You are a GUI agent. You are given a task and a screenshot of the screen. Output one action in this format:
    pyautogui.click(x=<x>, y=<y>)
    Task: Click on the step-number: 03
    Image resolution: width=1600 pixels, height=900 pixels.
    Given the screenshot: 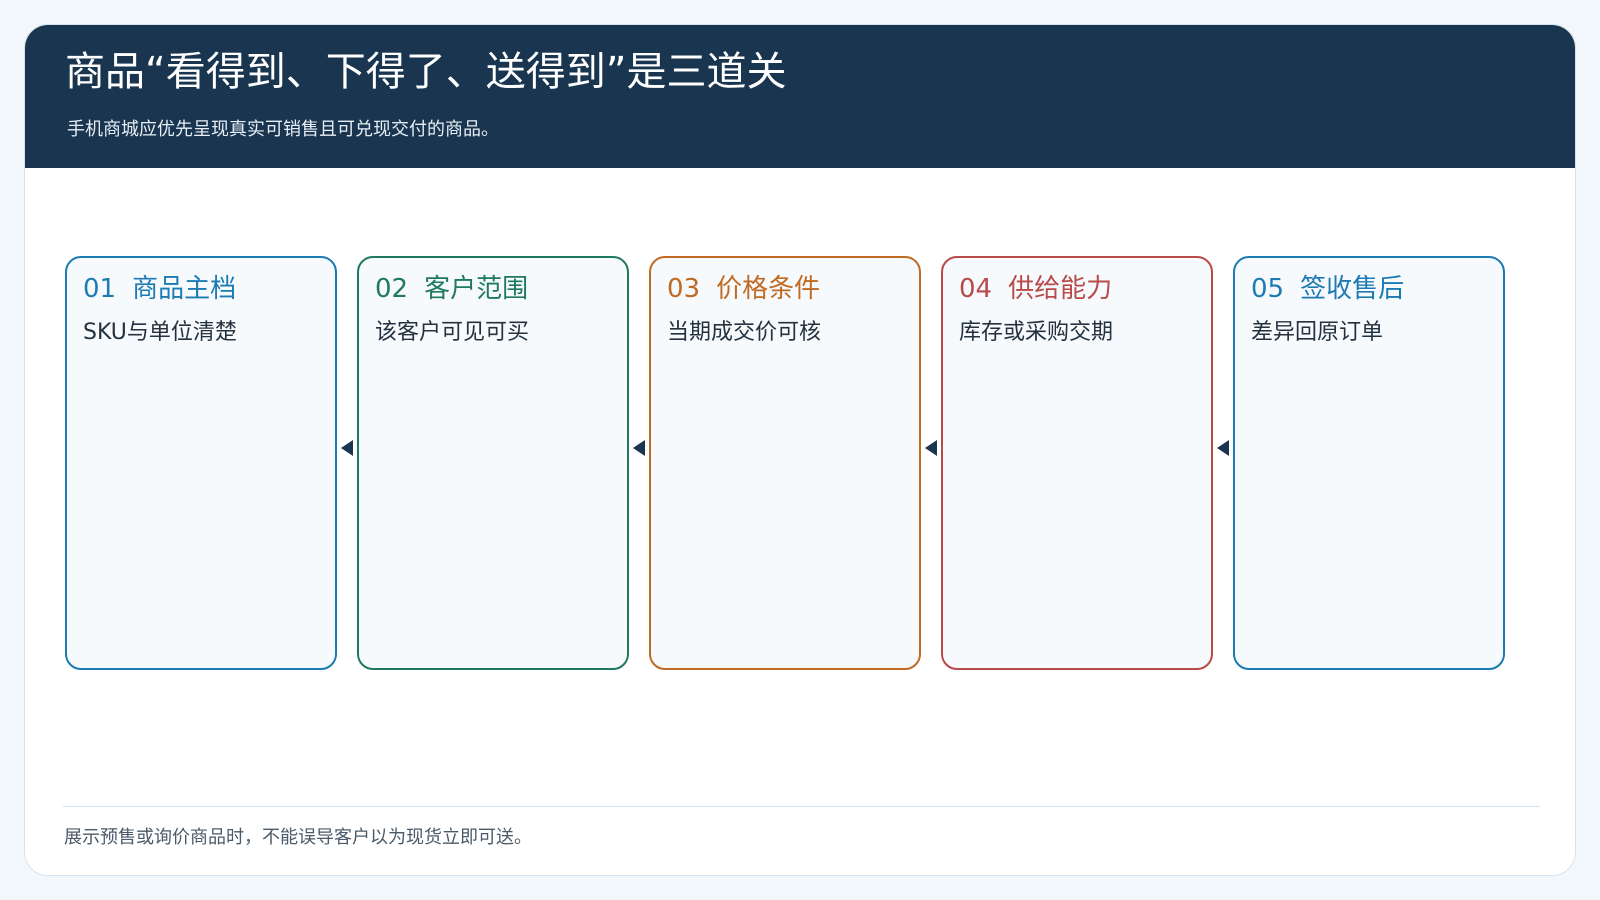 What is the action you would take?
    pyautogui.click(x=684, y=289)
    